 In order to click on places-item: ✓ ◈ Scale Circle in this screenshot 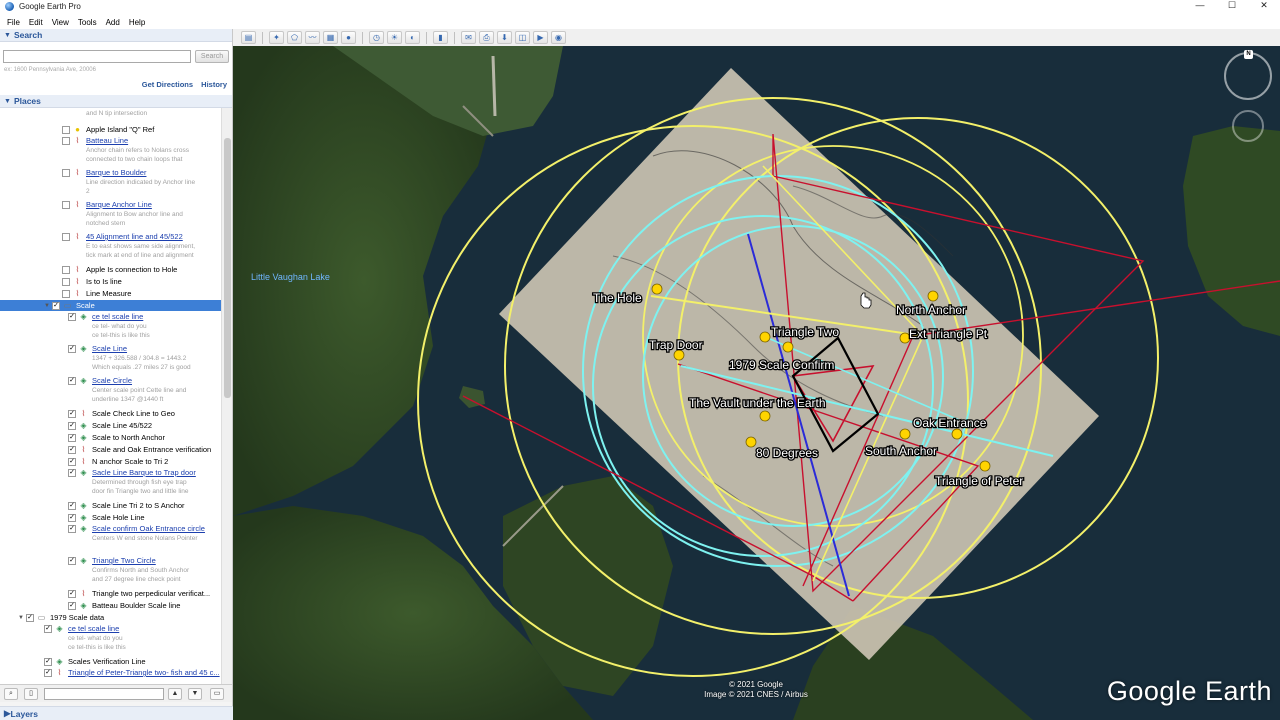, I will do `click(111, 380)`.